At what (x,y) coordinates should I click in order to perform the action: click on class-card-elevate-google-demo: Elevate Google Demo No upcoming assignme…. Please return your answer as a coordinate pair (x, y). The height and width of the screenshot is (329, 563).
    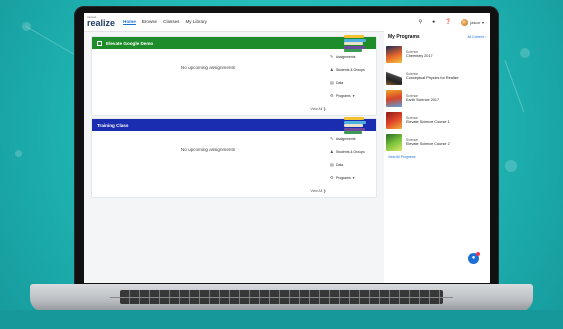
    Looking at the image, I should click on (234, 75).